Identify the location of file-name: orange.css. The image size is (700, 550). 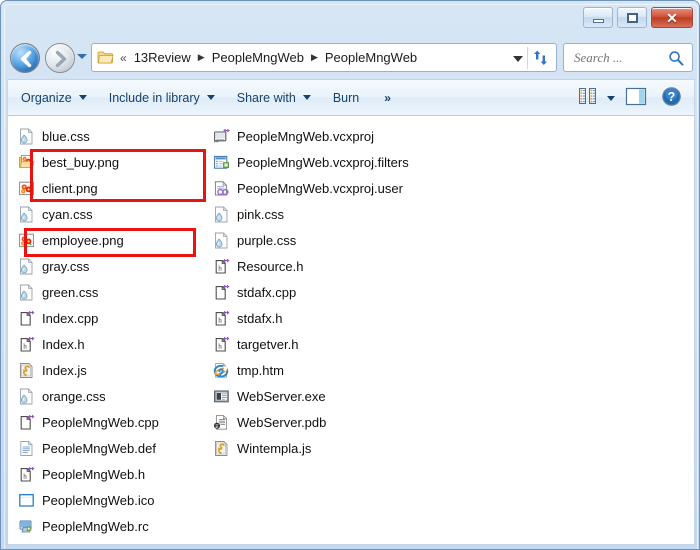
(74, 396).